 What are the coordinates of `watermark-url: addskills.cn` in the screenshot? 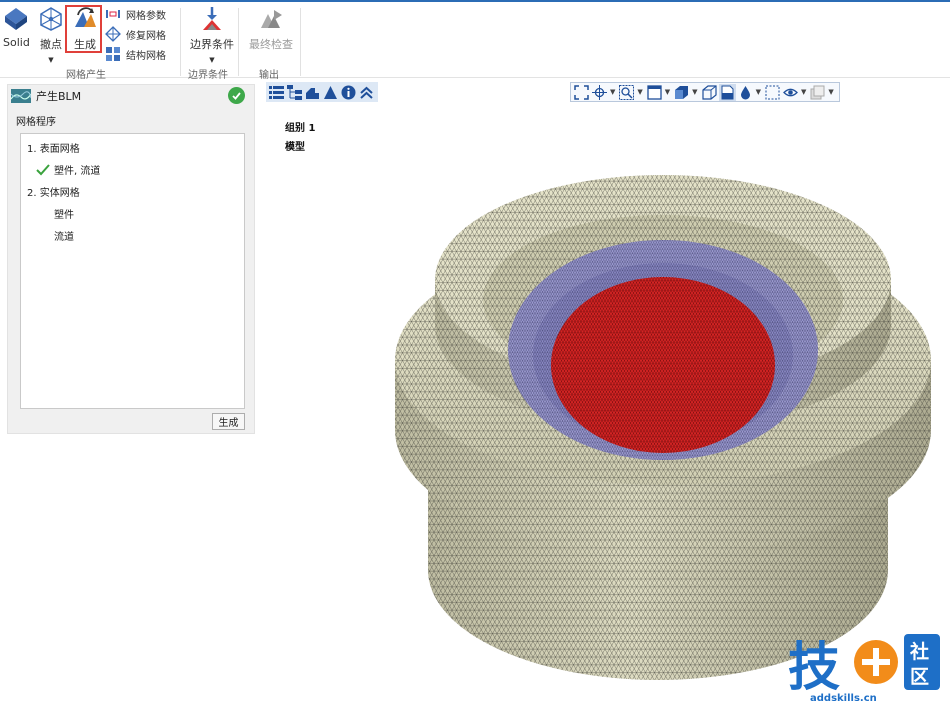 It's located at (843, 698).